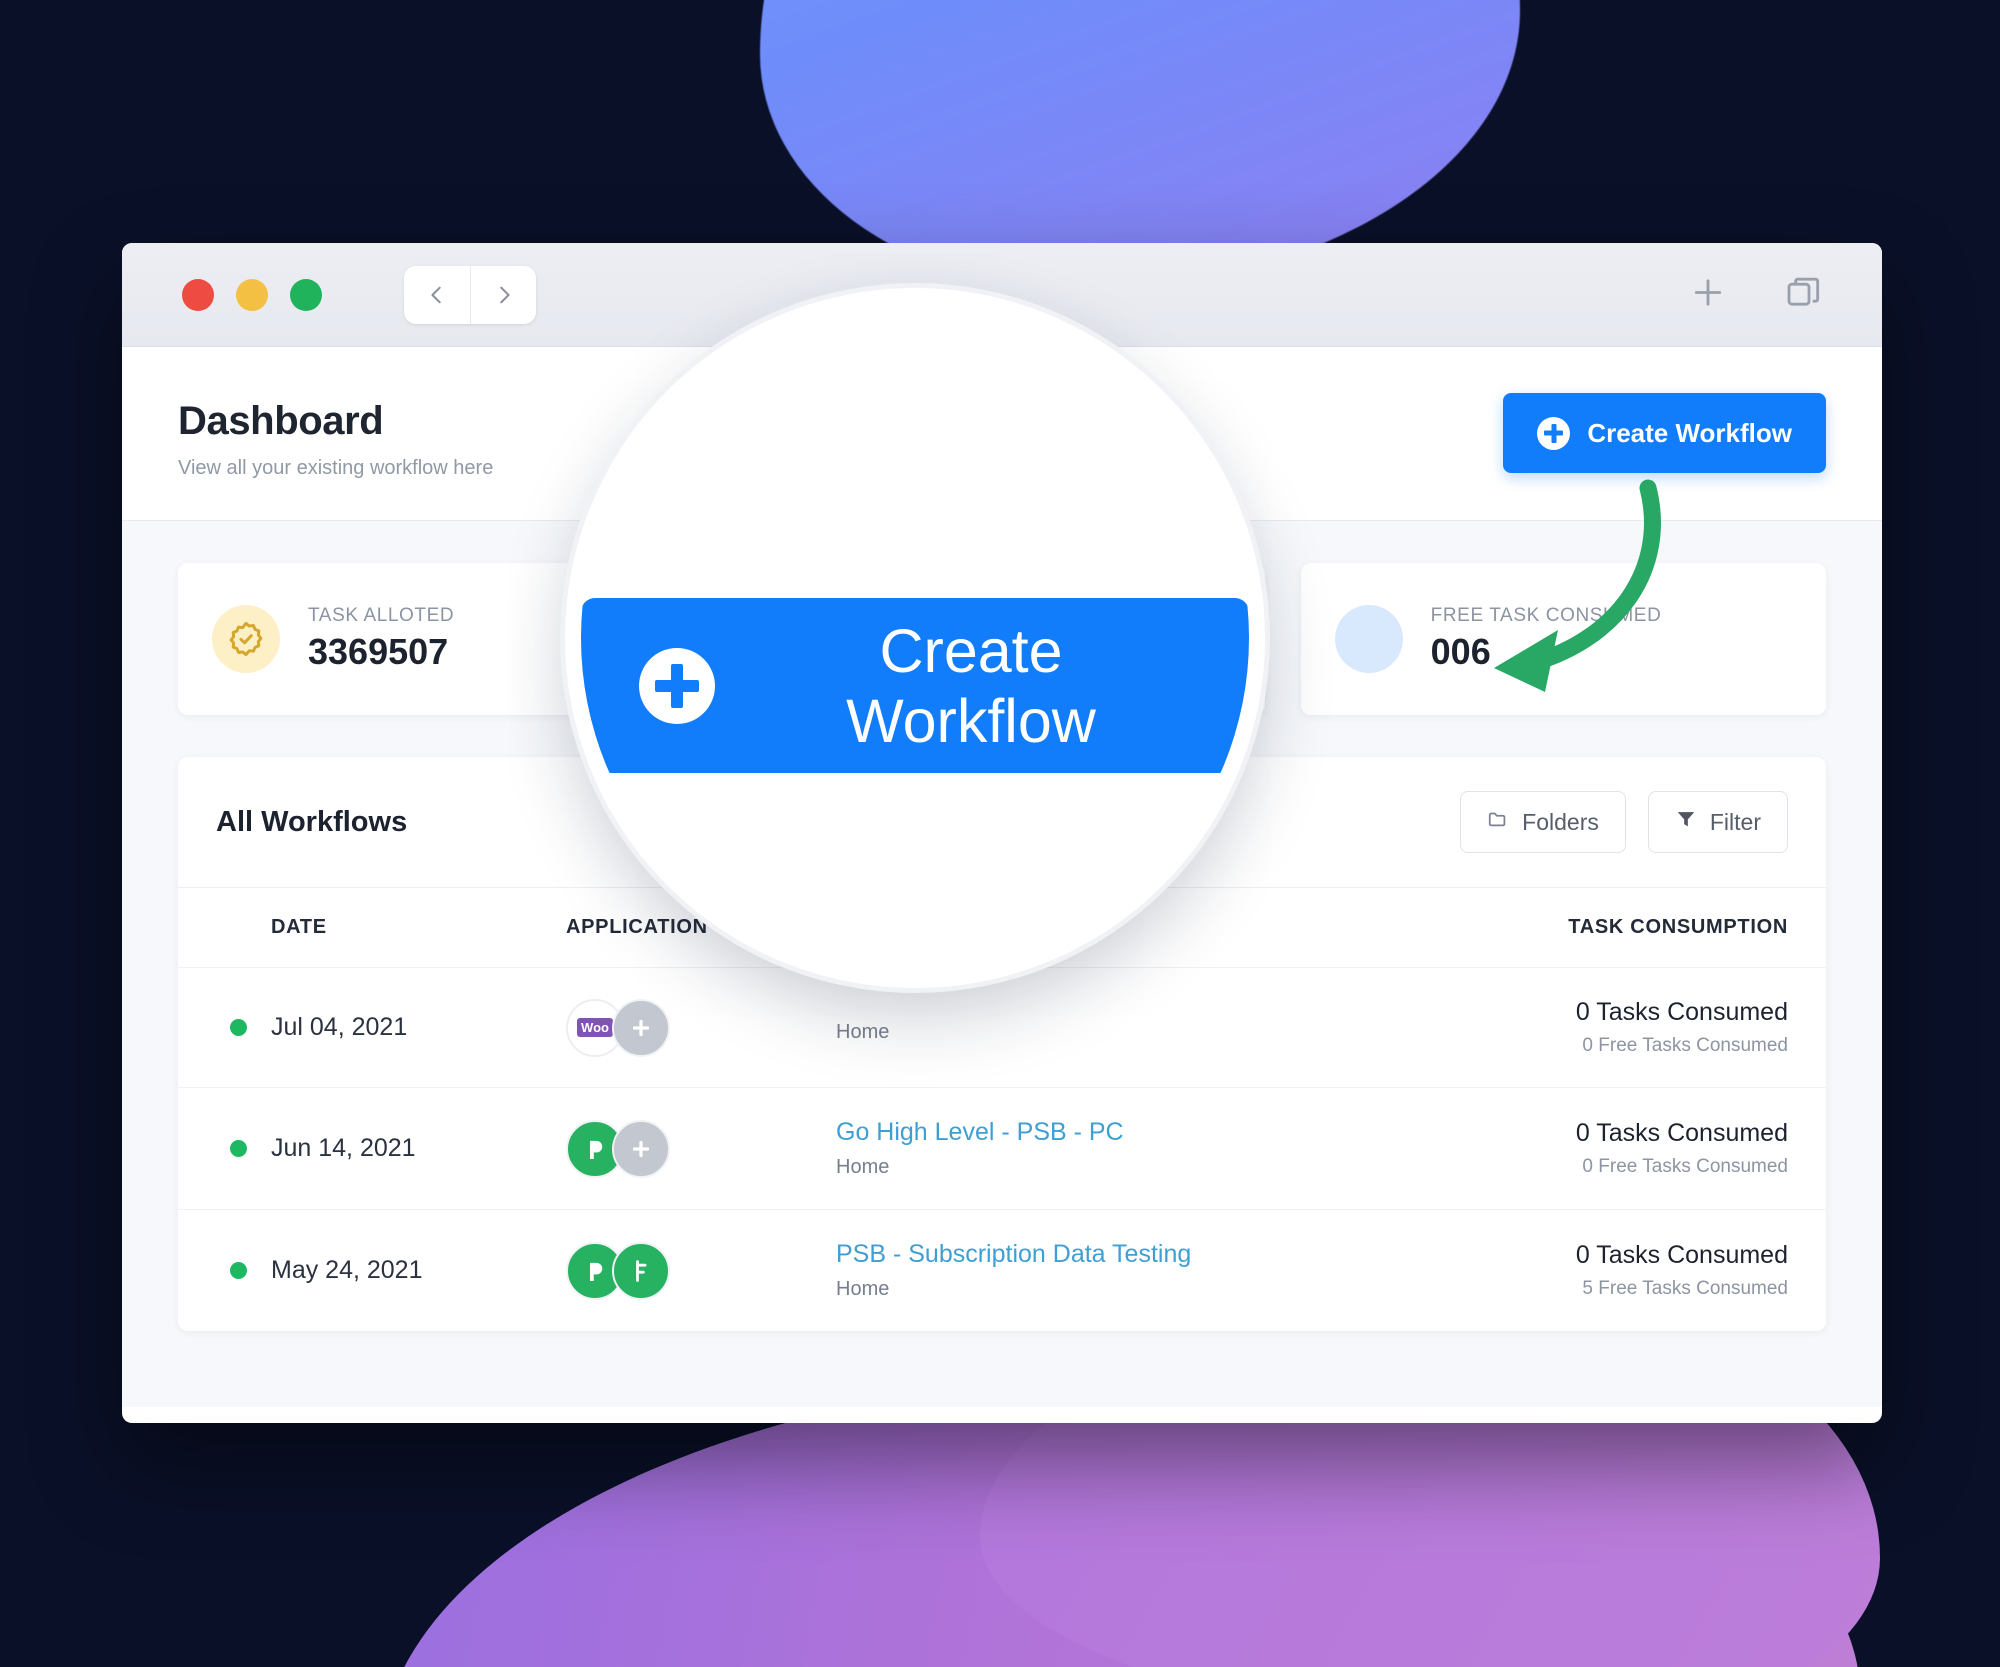 This screenshot has height=1667, width=2000. I want to click on app-icon-group: Woo, so click(701, 1027).